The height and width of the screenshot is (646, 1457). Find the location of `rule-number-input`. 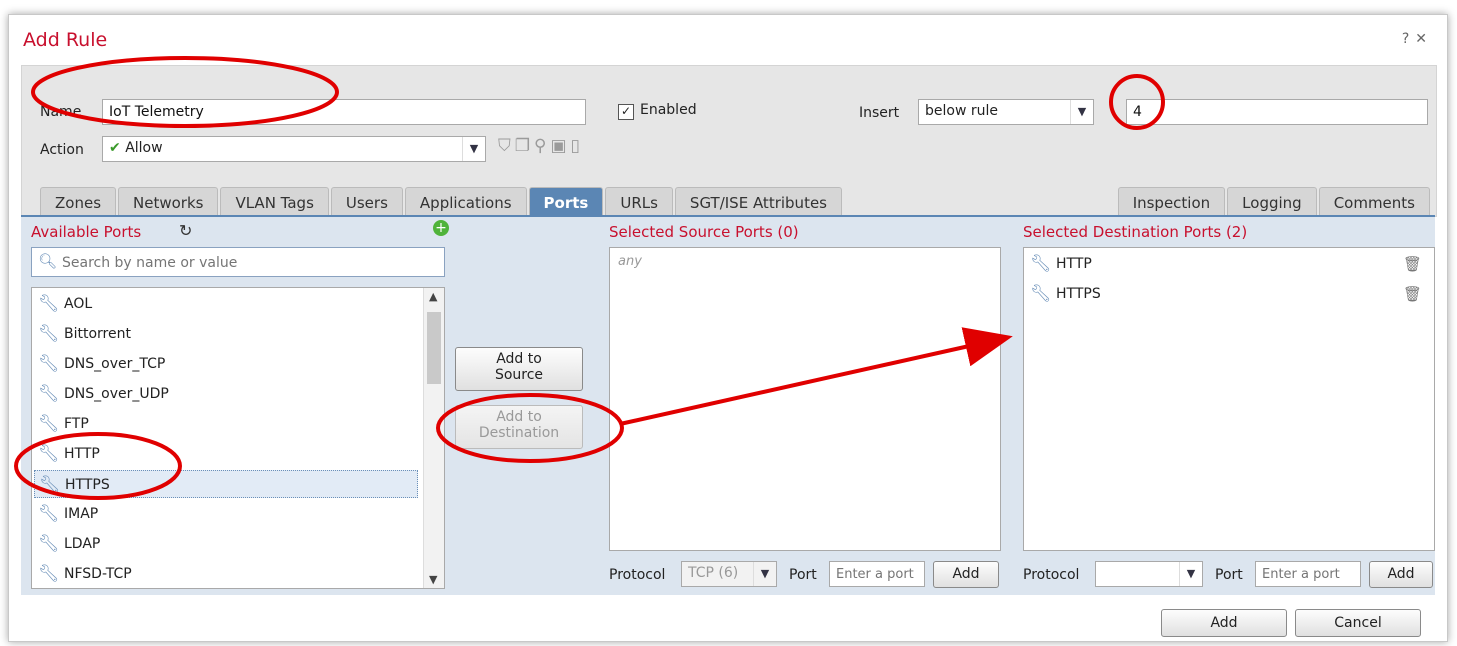

rule-number-input is located at coordinates (1277, 112).